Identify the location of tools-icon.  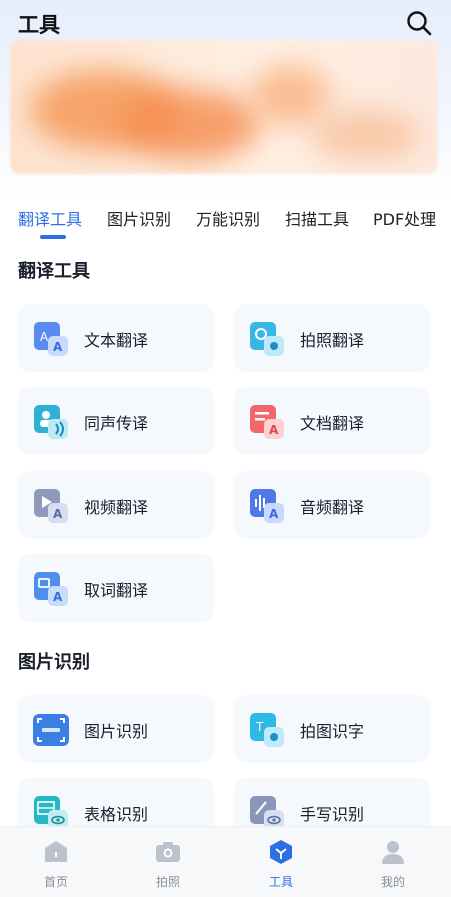
(281, 852).